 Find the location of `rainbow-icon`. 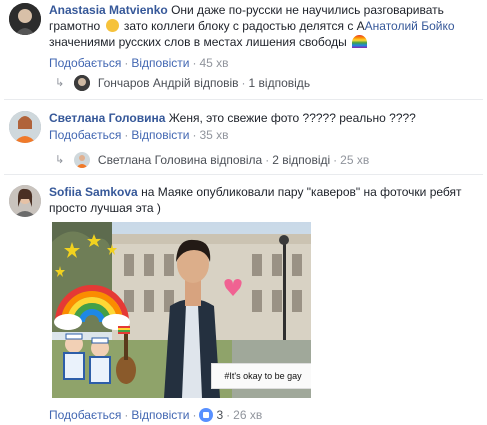

rainbow-icon is located at coordinates (360, 41).